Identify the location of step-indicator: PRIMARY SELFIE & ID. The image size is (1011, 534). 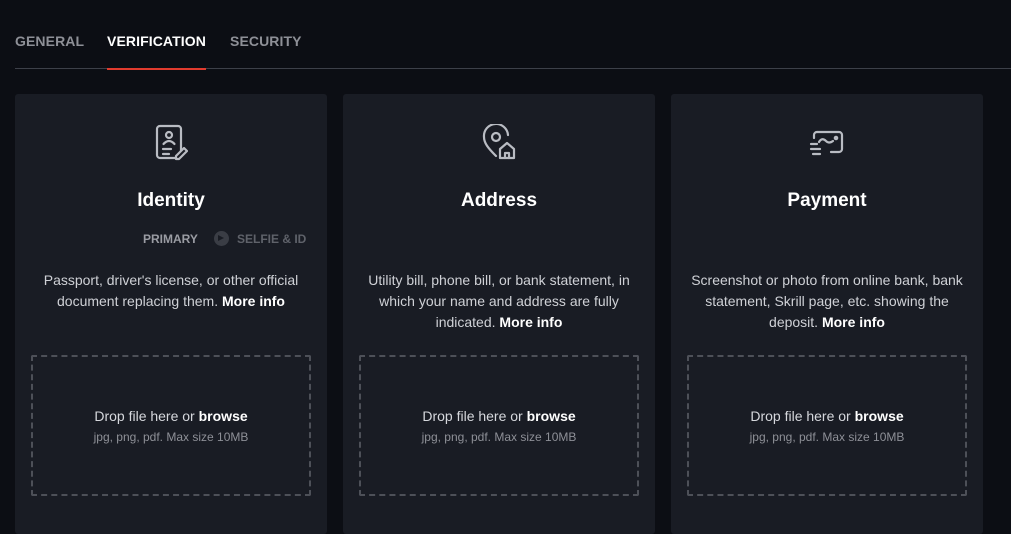
(171, 238).